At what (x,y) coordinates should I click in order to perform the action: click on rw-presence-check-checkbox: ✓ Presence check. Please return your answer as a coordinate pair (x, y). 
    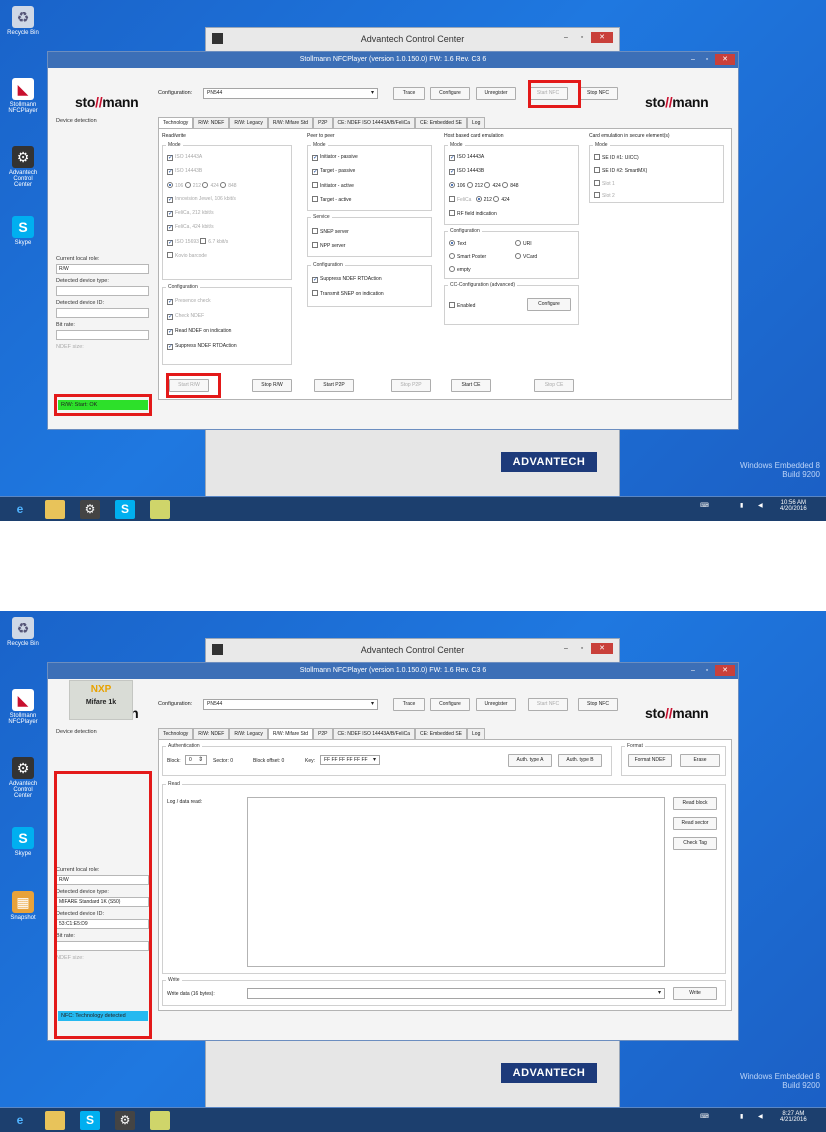
    Looking at the image, I should click on (189, 301).